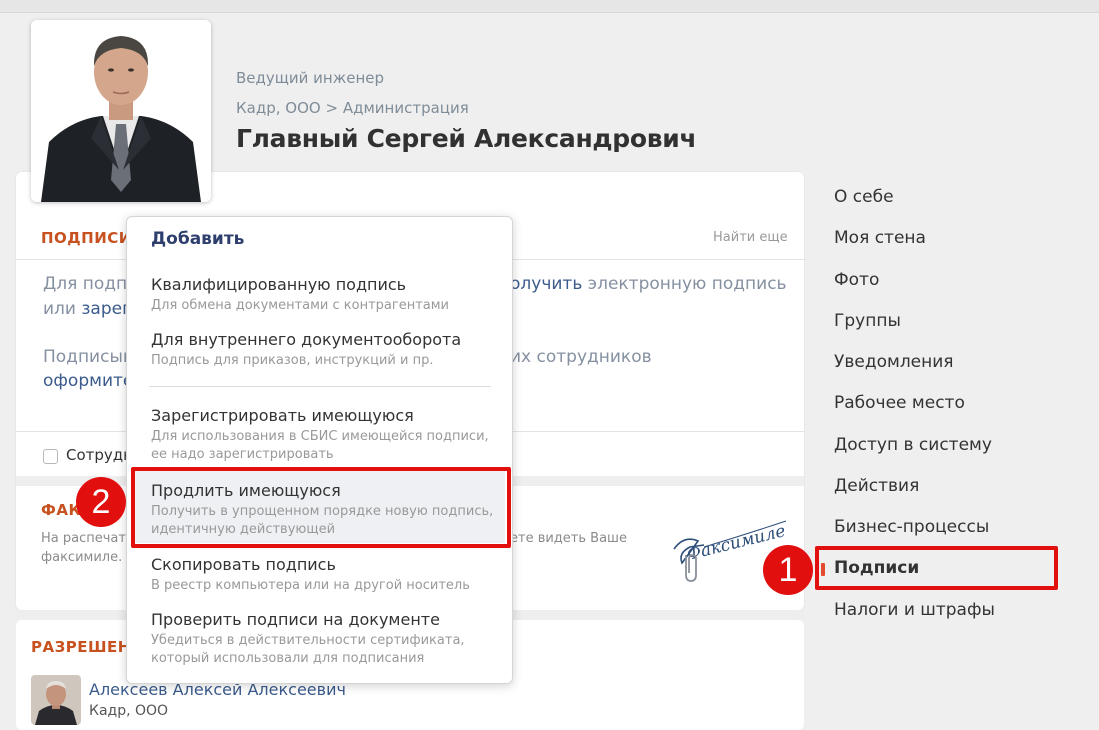 The height and width of the screenshot is (730, 1099). I want to click on para-text: Для подпи, so click(91, 284).